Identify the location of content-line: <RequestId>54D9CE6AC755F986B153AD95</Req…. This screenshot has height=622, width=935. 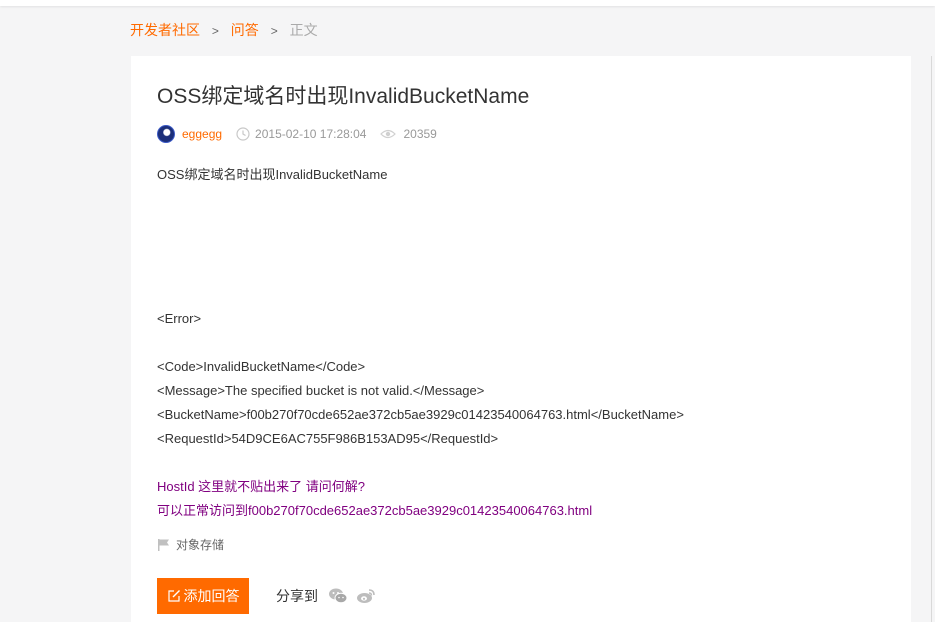
(328, 438).